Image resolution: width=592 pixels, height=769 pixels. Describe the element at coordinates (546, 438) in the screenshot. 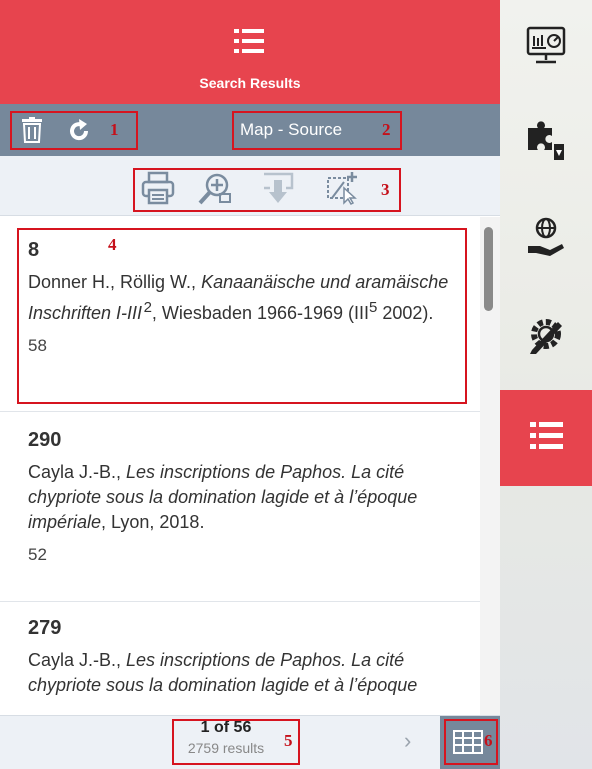

I see `sidebar-item-results` at that location.